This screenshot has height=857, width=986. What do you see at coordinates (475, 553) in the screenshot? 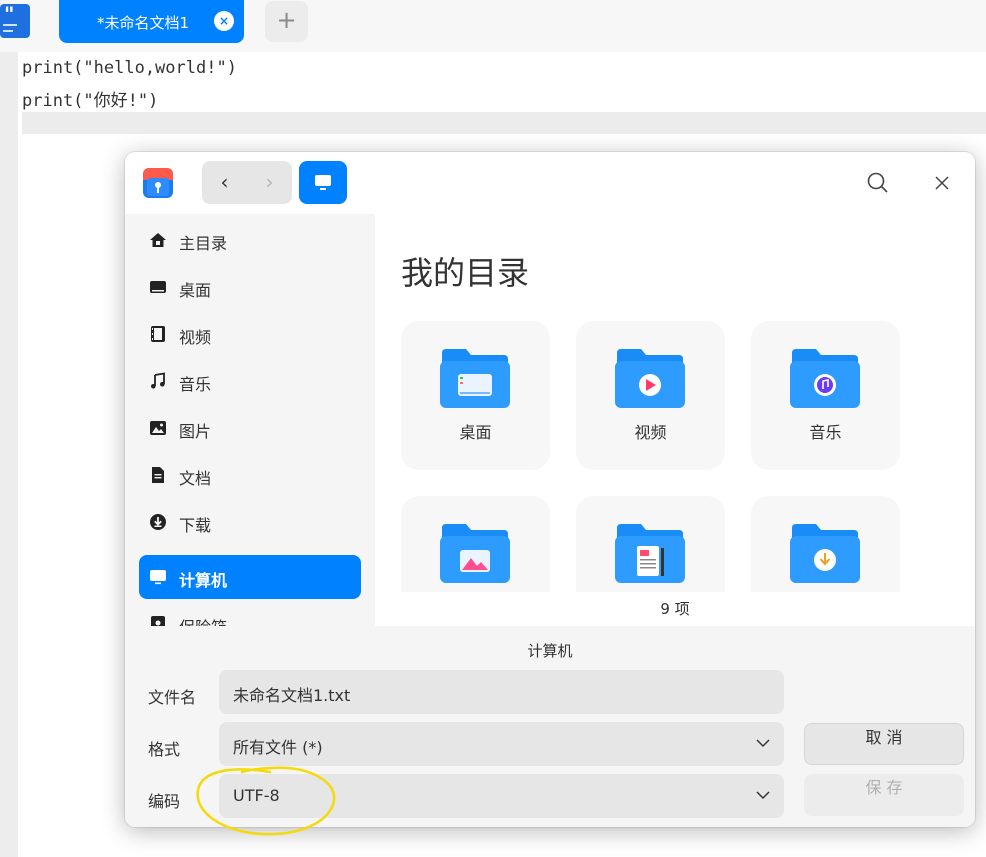
I see `pictures-folder-icon` at bounding box center [475, 553].